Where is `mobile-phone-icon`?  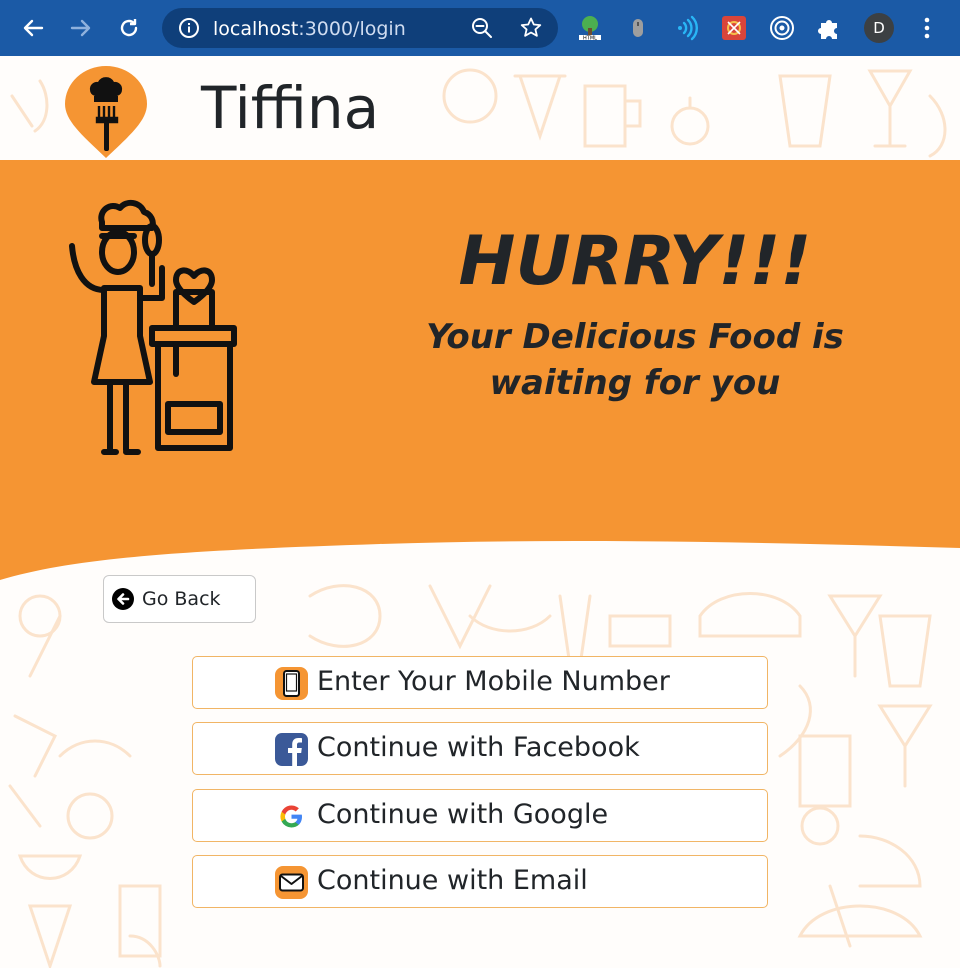 mobile-phone-icon is located at coordinates (291, 683).